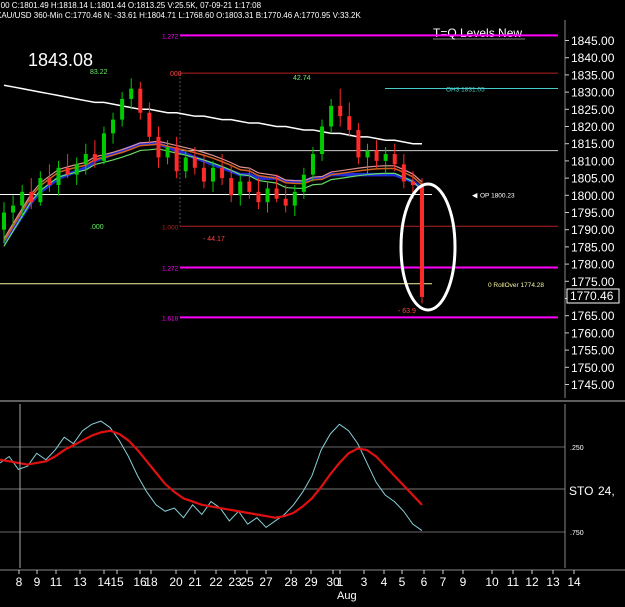 The width and height of the screenshot is (625, 607). I want to click on time-tick-label: 21, so click(195, 582).